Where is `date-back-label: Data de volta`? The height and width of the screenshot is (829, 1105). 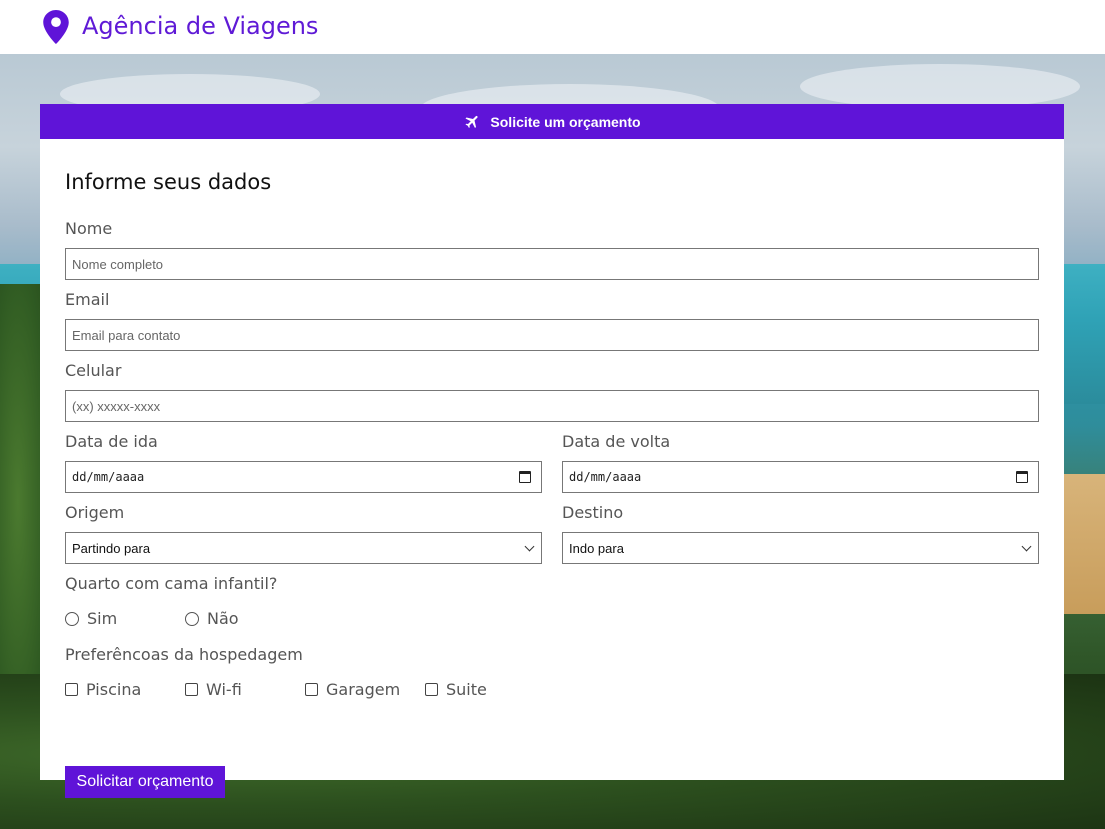 date-back-label: Data de volta is located at coordinates (616, 441).